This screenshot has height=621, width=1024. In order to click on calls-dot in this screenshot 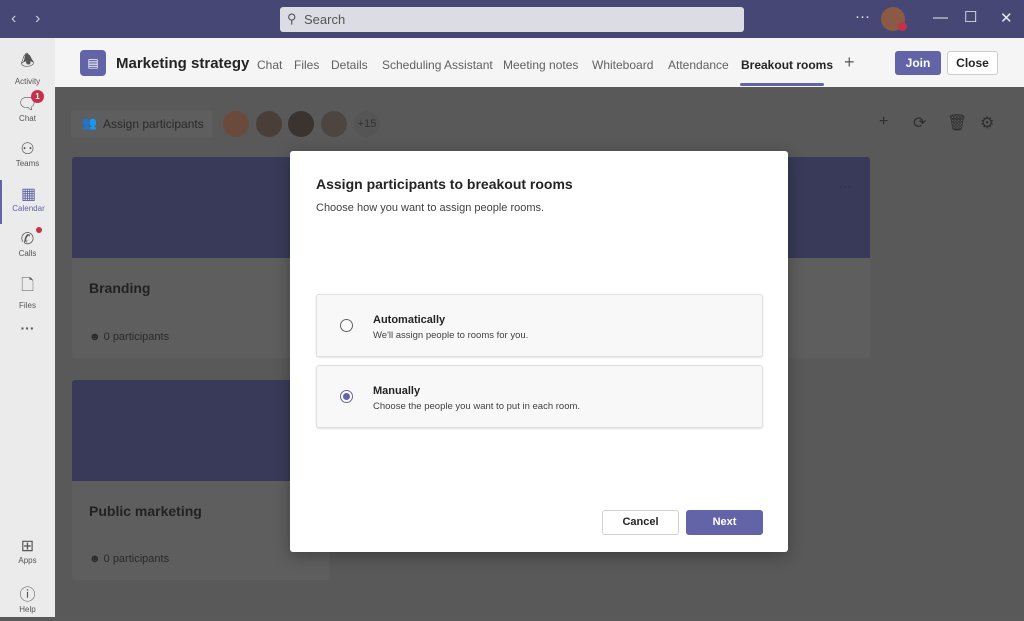, I will do `click(39, 230)`.